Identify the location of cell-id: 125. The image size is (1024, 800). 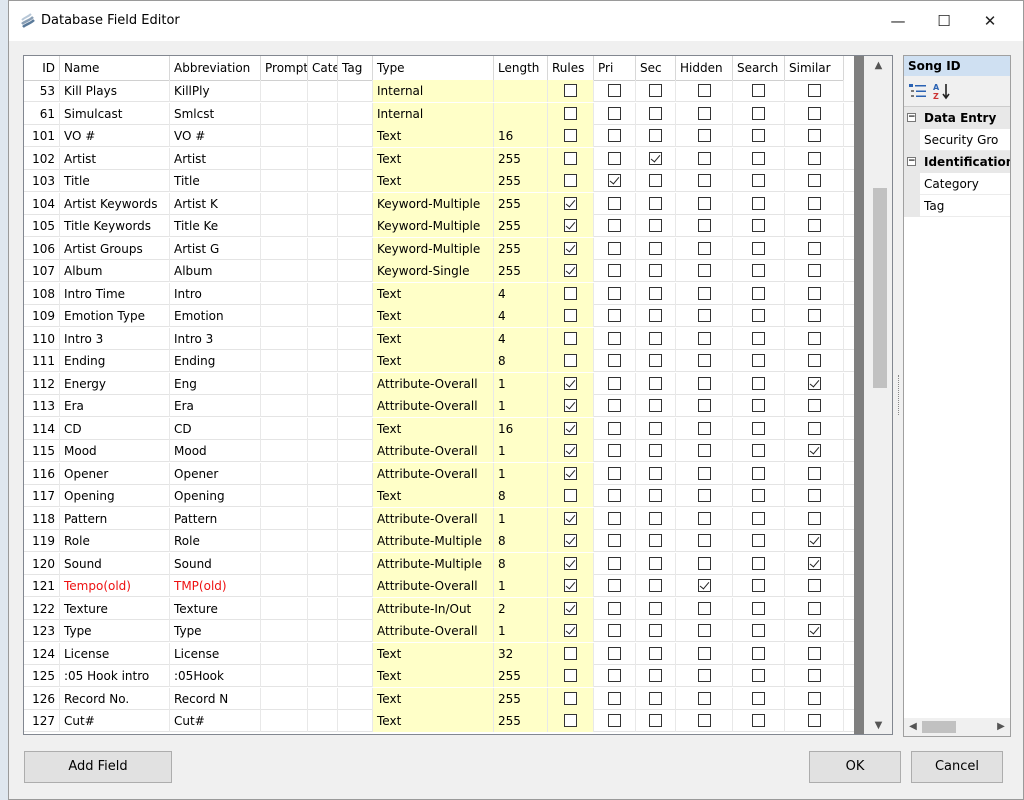
(42, 676).